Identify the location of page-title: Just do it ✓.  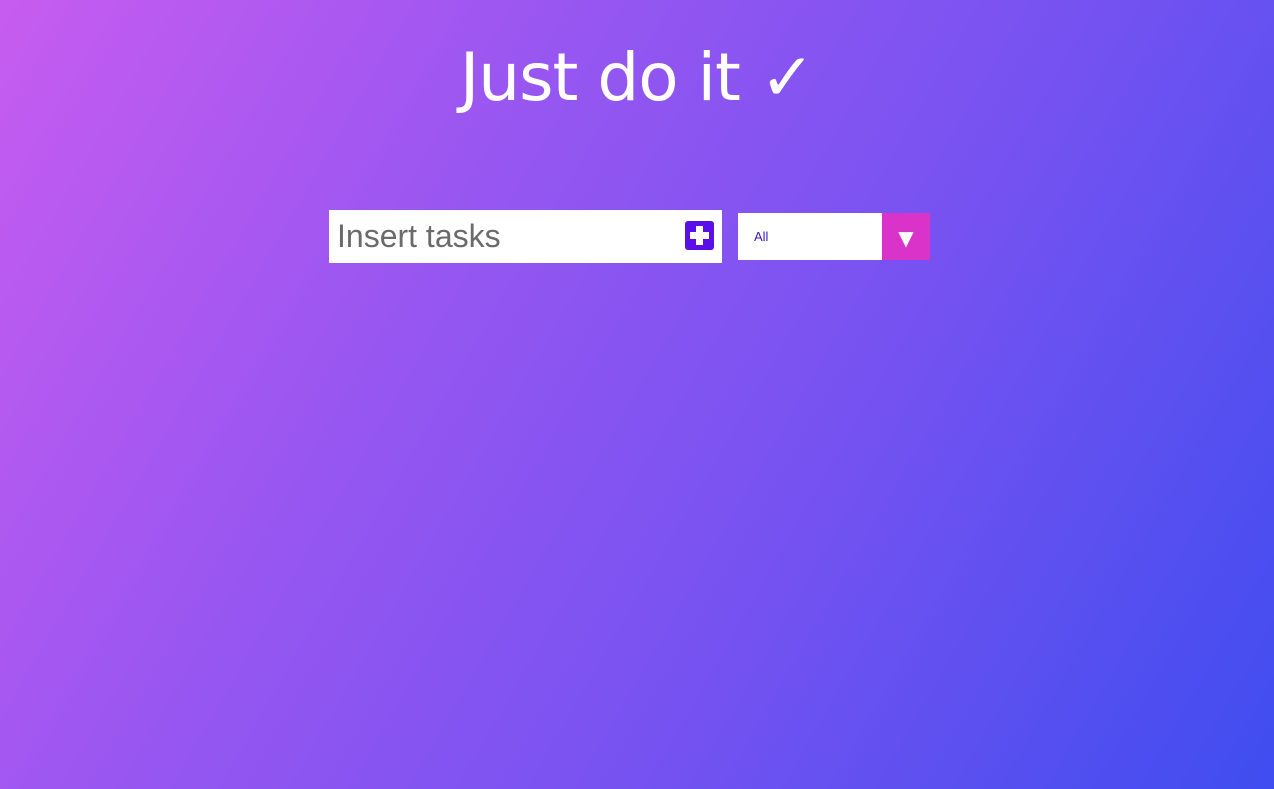
(637, 77).